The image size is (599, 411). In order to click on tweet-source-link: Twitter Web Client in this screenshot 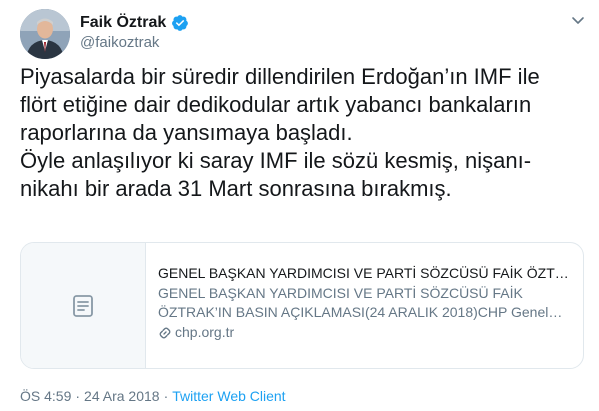, I will do `click(228, 396)`.